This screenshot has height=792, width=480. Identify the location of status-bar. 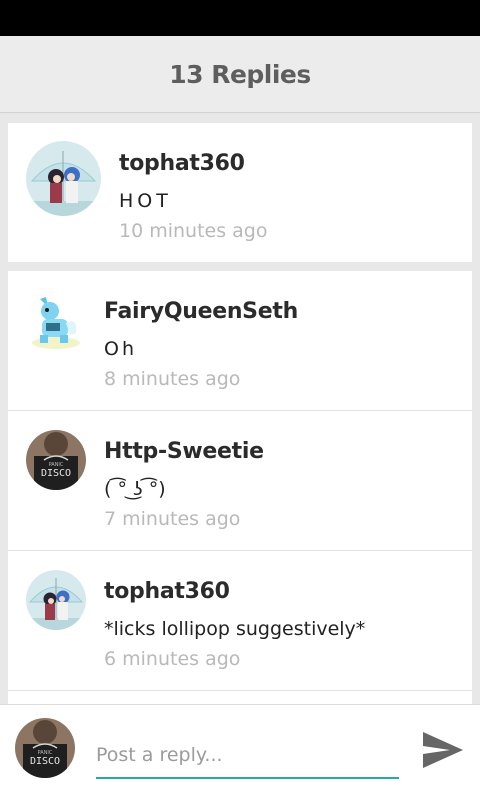
(240, 18).